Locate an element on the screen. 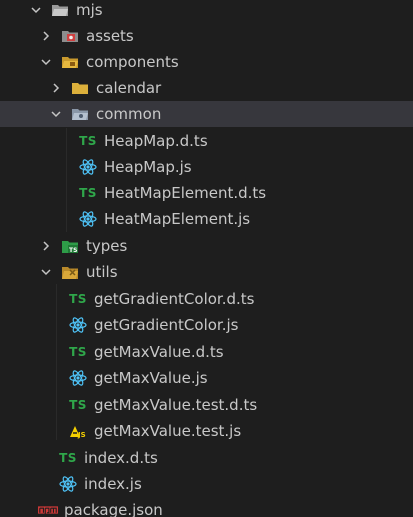 This screenshot has height=517, width=413. tree-item-label: index.d.ts is located at coordinates (121, 458).